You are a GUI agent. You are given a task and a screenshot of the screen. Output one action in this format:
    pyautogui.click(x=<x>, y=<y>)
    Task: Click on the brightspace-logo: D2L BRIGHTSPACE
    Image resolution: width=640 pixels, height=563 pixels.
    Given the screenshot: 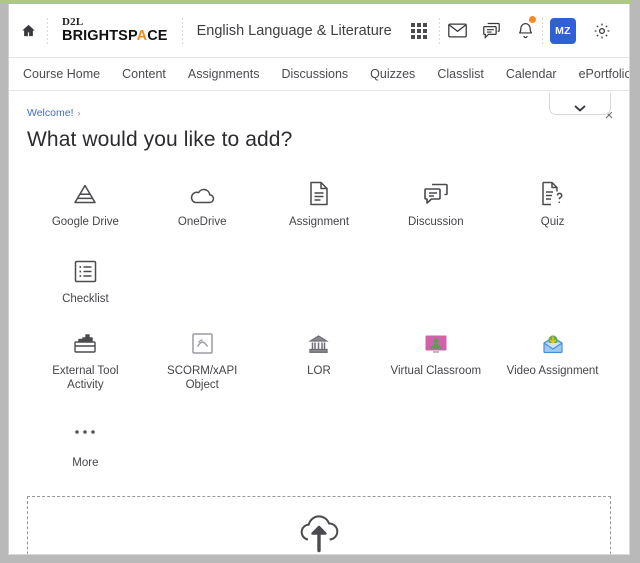 What is the action you would take?
    pyautogui.click(x=115, y=30)
    